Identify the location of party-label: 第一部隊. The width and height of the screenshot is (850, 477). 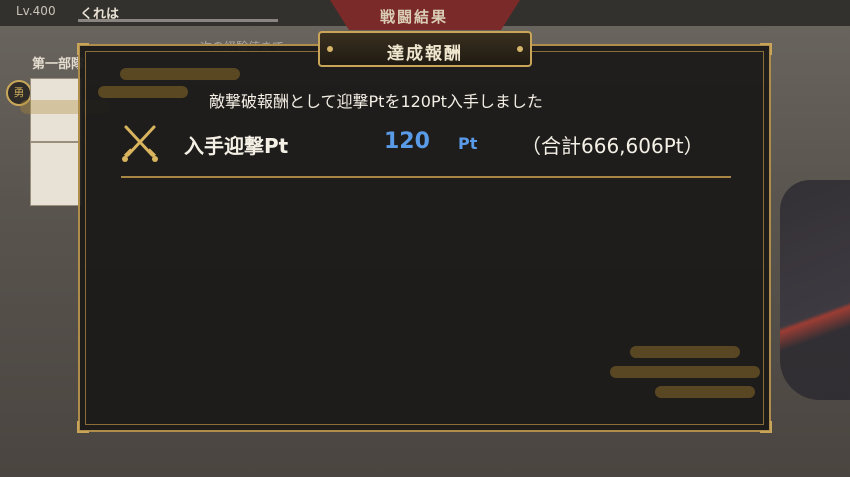
(58, 64).